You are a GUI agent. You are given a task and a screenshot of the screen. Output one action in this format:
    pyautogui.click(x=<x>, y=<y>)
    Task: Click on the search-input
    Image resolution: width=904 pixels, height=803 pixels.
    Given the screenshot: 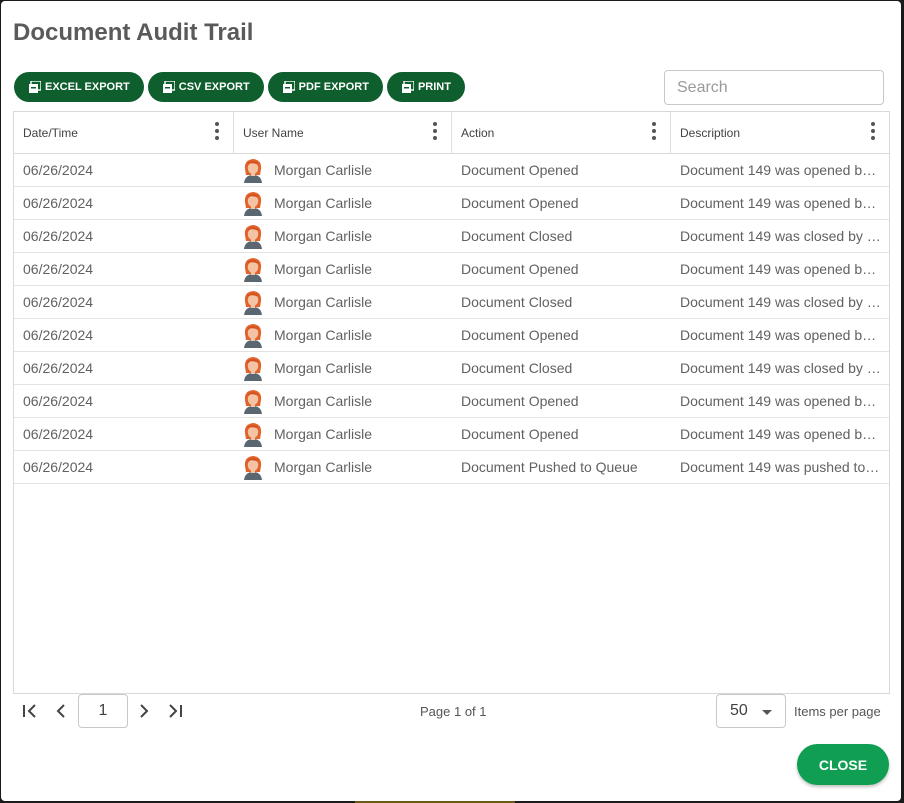 What is the action you would take?
    pyautogui.click(x=780, y=87)
    